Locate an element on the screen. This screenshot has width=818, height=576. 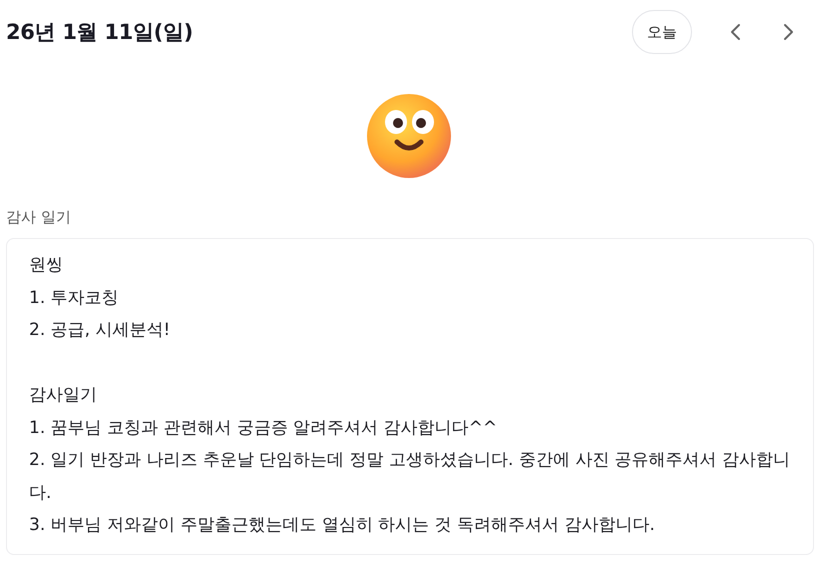
note-line: 감사일기 is located at coordinates (63, 395).